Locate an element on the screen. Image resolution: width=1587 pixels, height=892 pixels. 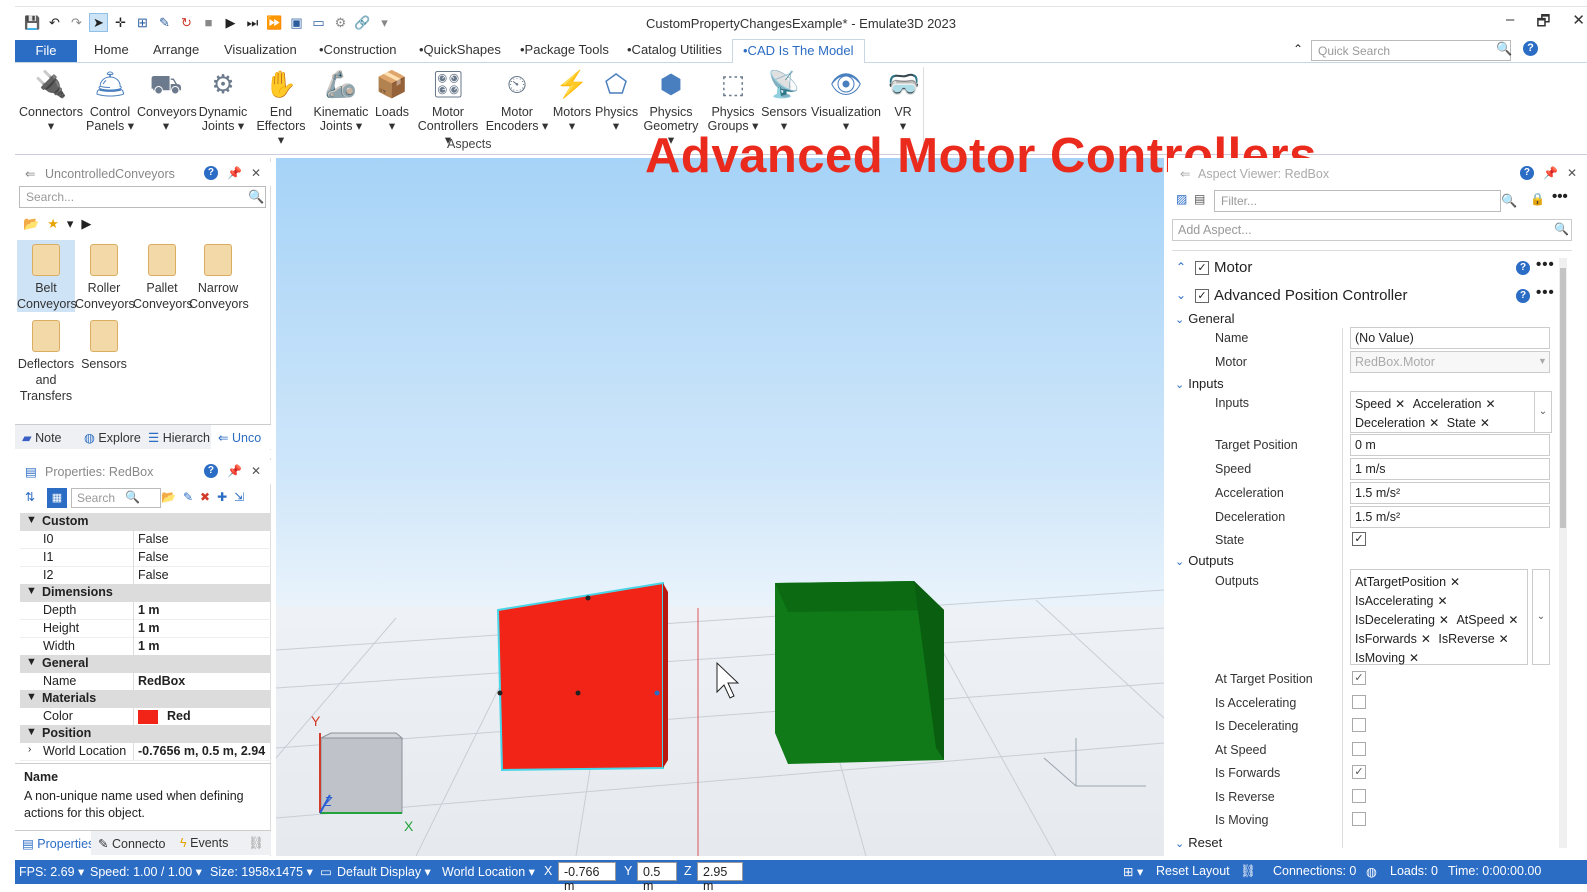
chip: State ✕ is located at coordinates (1468, 423).